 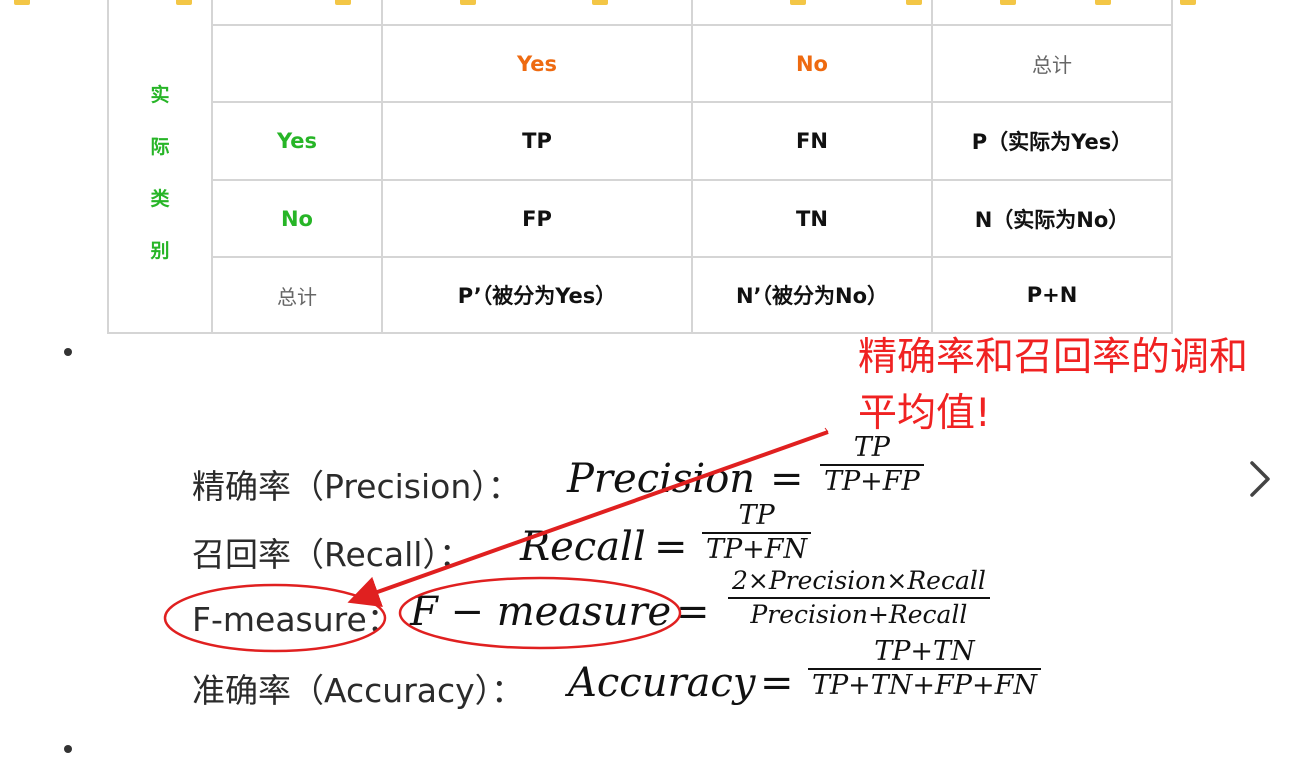 I want to click on fraction-denominator: TP+FP, so click(x=872, y=481).